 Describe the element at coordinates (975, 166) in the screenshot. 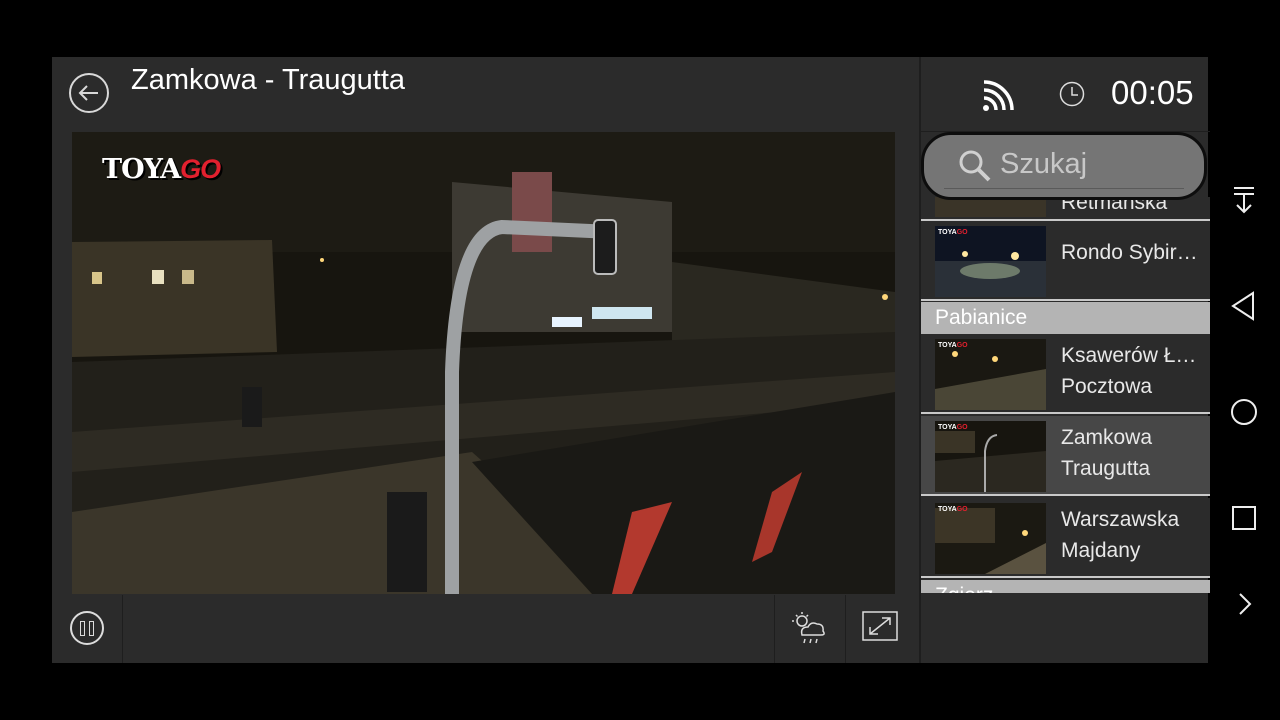

I see `search-icon` at that location.